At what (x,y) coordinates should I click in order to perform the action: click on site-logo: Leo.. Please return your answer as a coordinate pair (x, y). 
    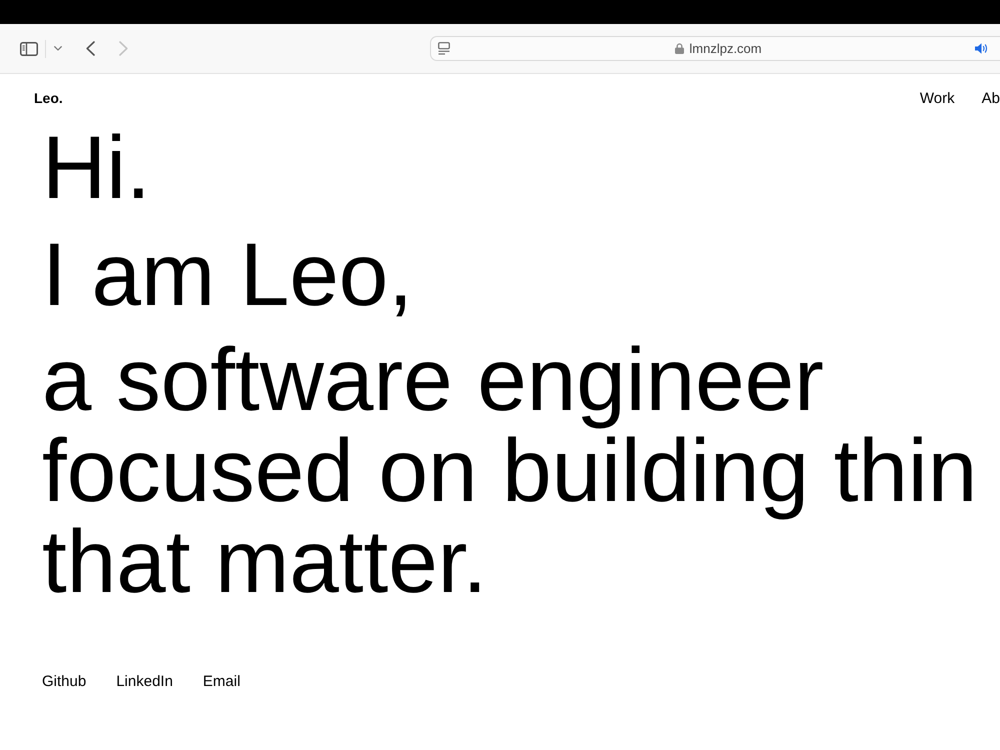
    Looking at the image, I should click on (48, 98).